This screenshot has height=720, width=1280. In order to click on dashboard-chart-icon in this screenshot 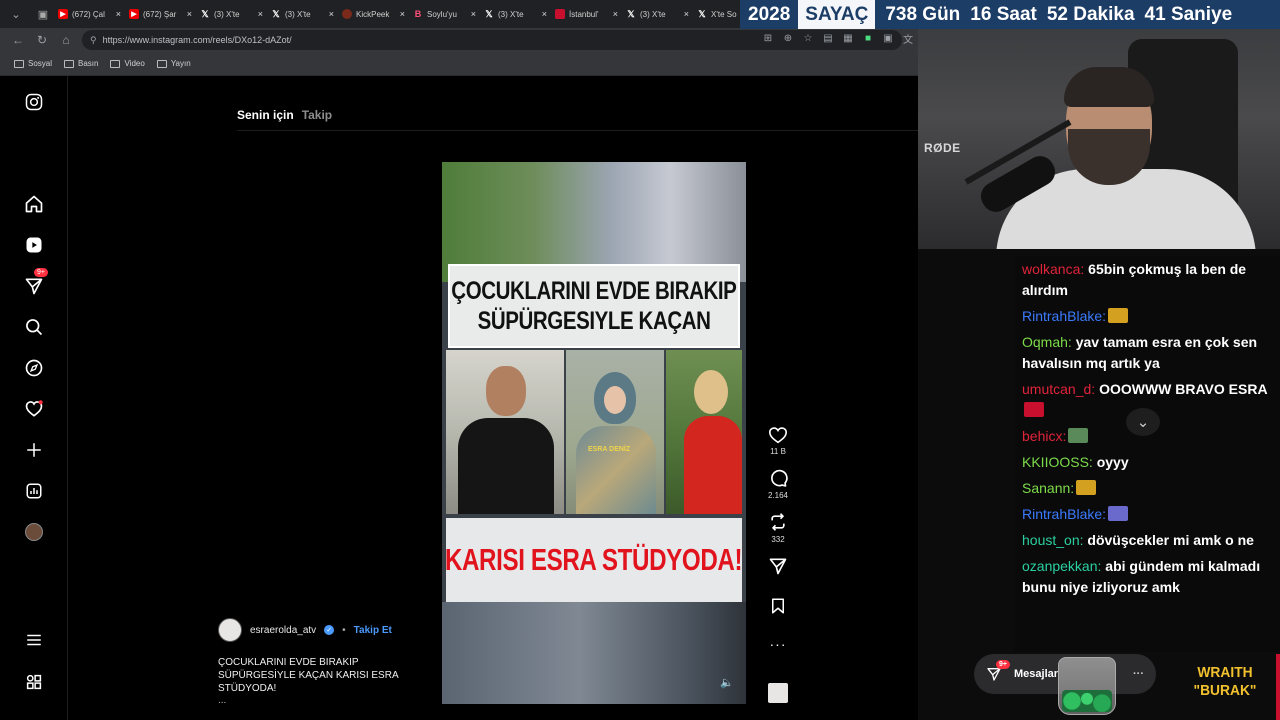, I will do `click(34, 491)`.